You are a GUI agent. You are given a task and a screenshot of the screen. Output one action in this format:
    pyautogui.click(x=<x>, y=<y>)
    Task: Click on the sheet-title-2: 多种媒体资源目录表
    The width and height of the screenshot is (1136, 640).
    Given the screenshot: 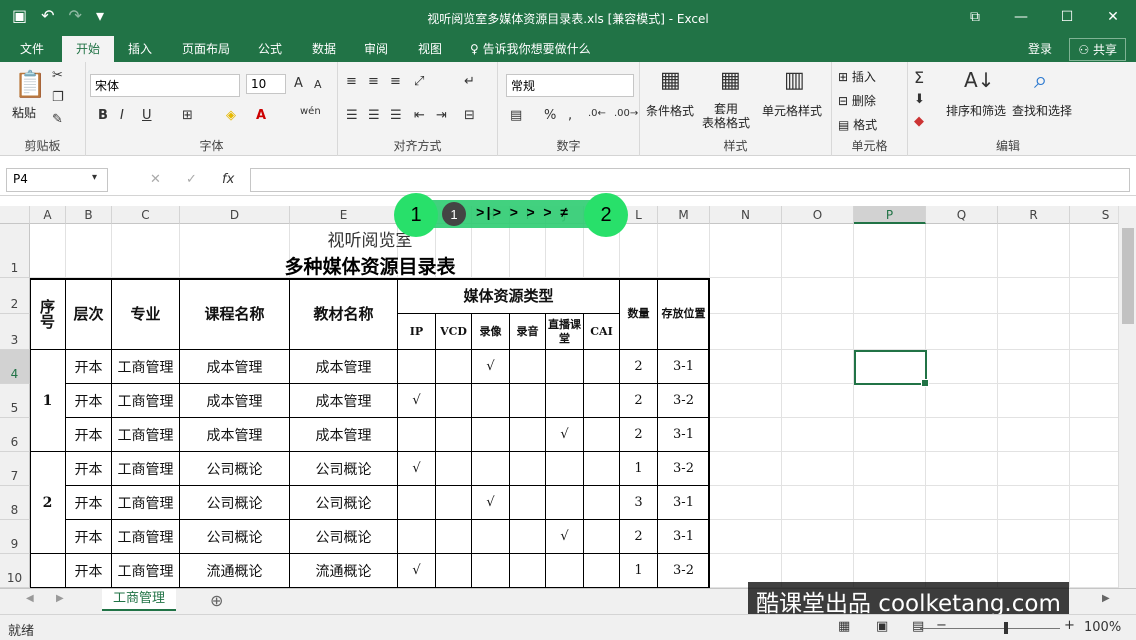 What is the action you would take?
    pyautogui.click(x=370, y=265)
    